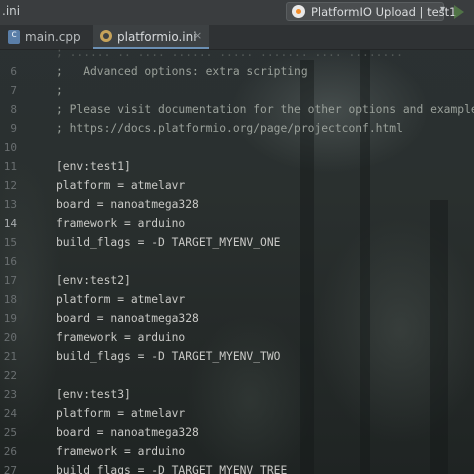  I want to click on line-number: 23, so click(10, 394).